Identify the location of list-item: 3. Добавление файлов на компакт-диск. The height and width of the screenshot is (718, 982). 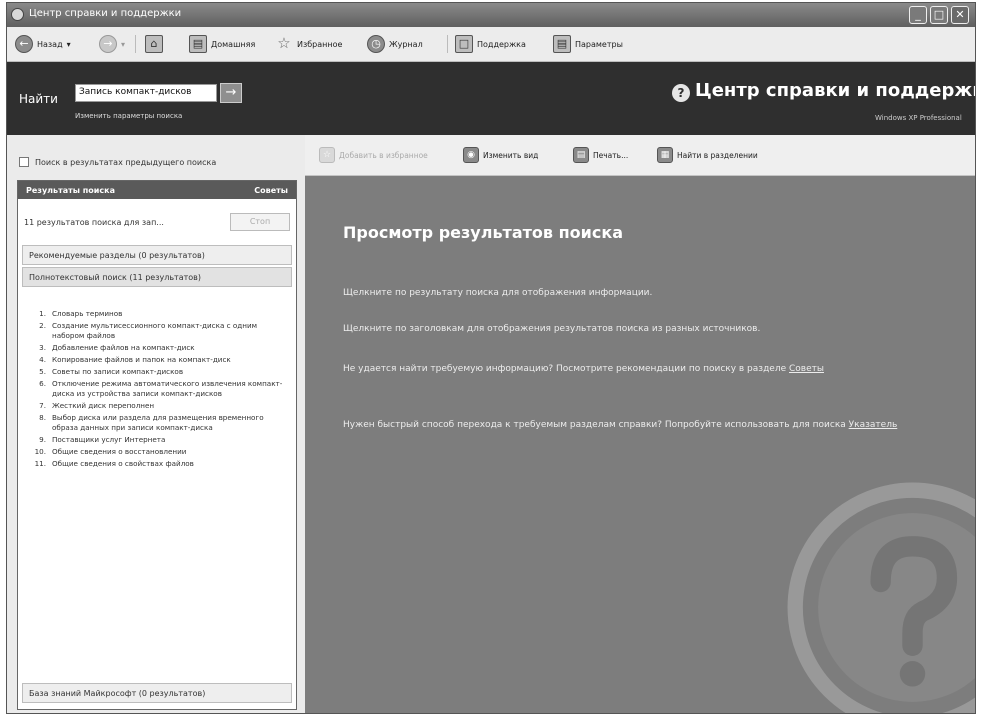
(157, 348).